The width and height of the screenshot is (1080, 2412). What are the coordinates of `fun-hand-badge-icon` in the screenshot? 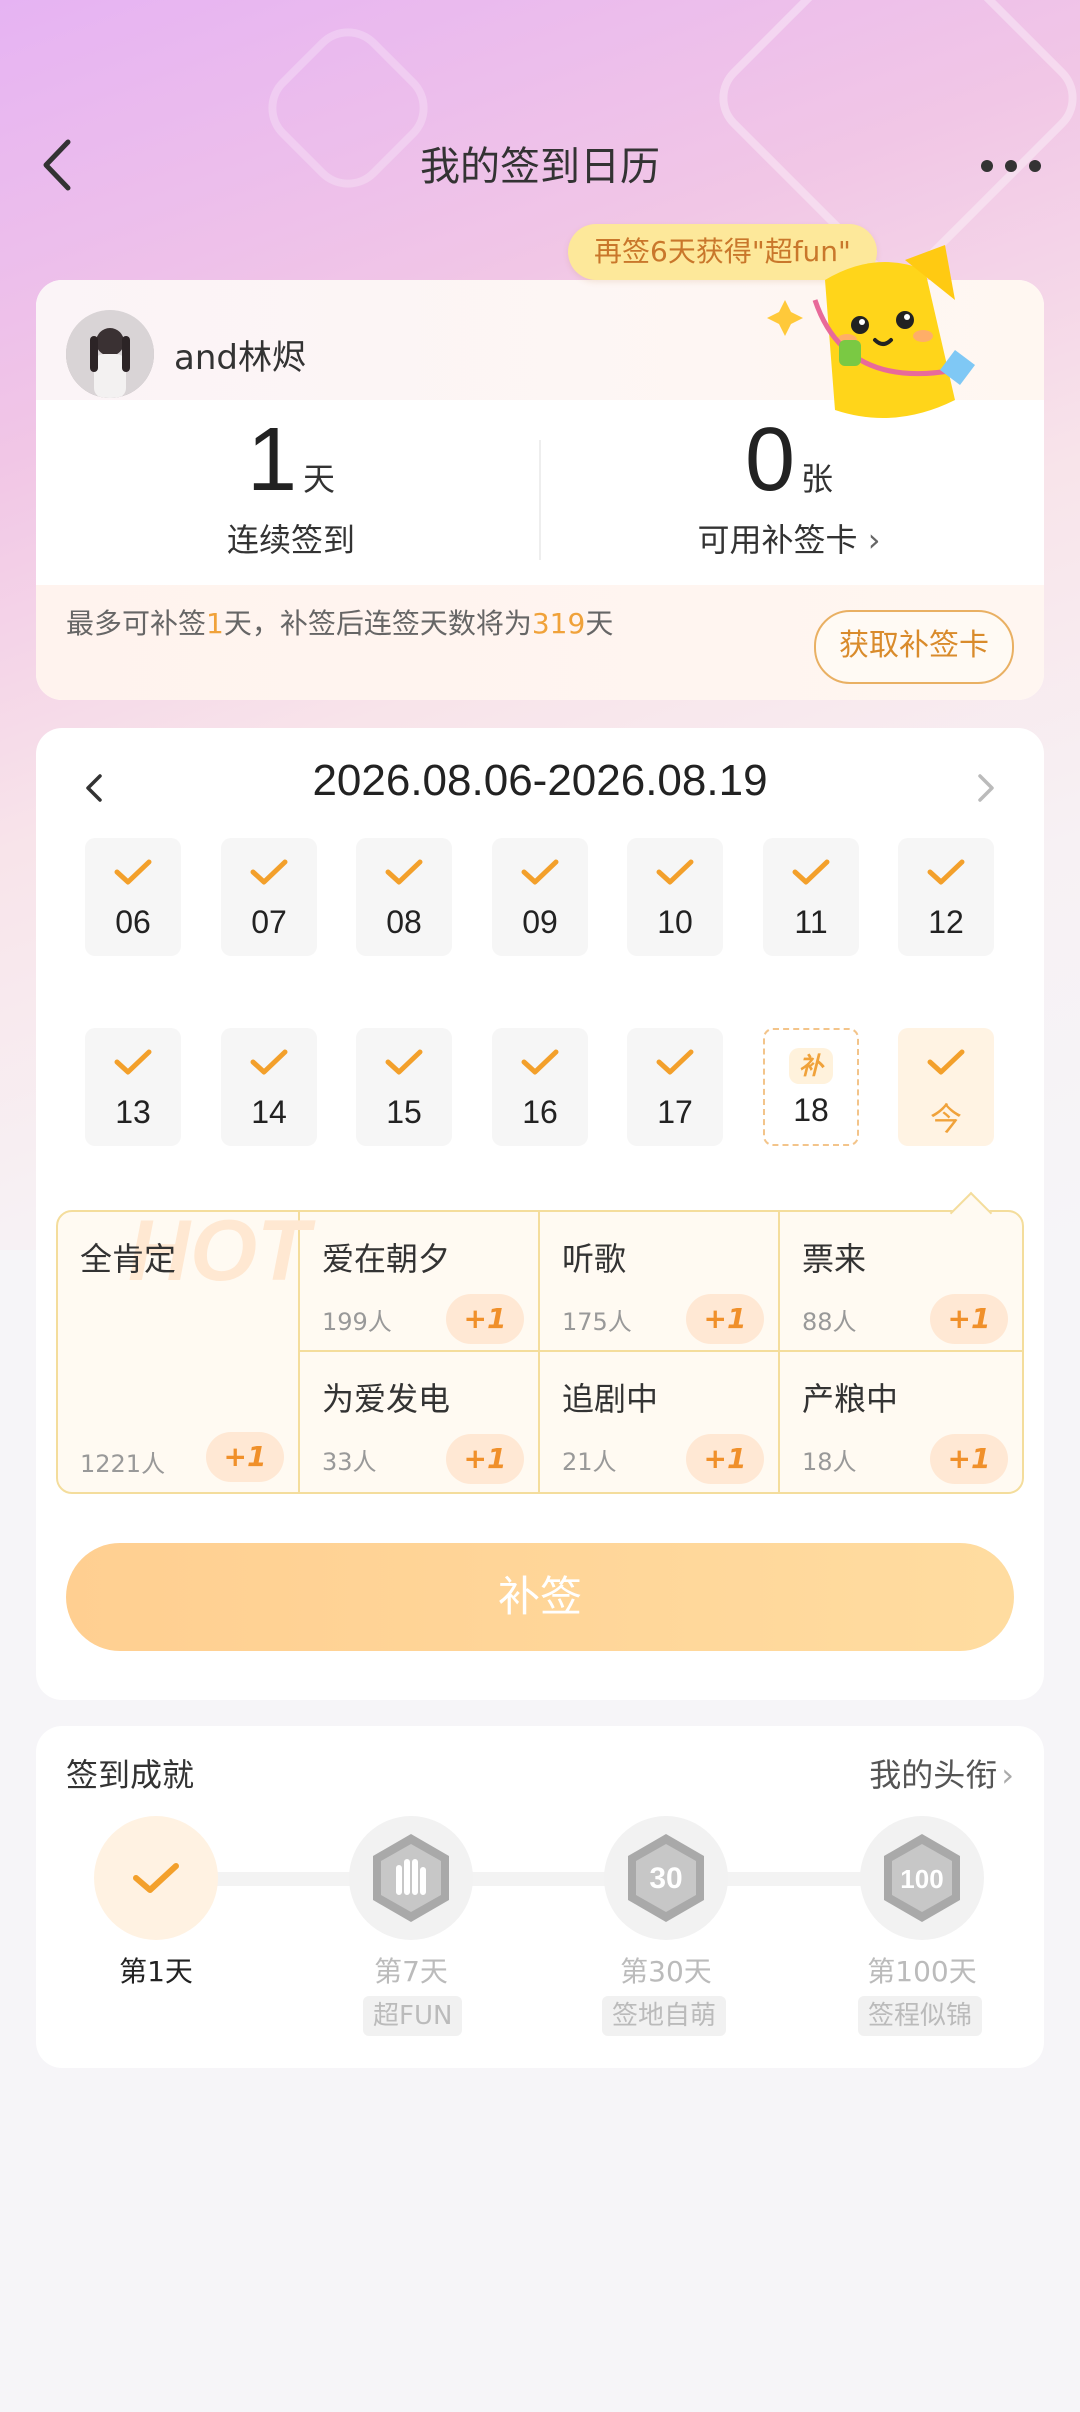 It's located at (411, 1878).